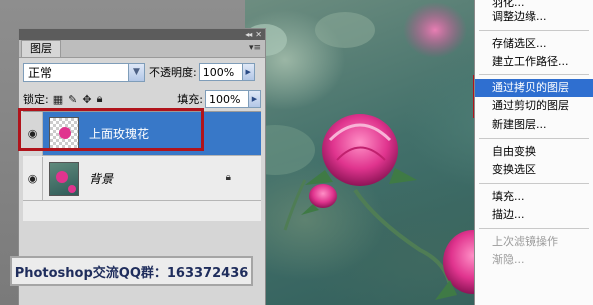 The width and height of the screenshot is (593, 305). What do you see at coordinates (534, 170) in the screenshot?
I see `menu-item-transform-selection: 变换选区` at bounding box center [534, 170].